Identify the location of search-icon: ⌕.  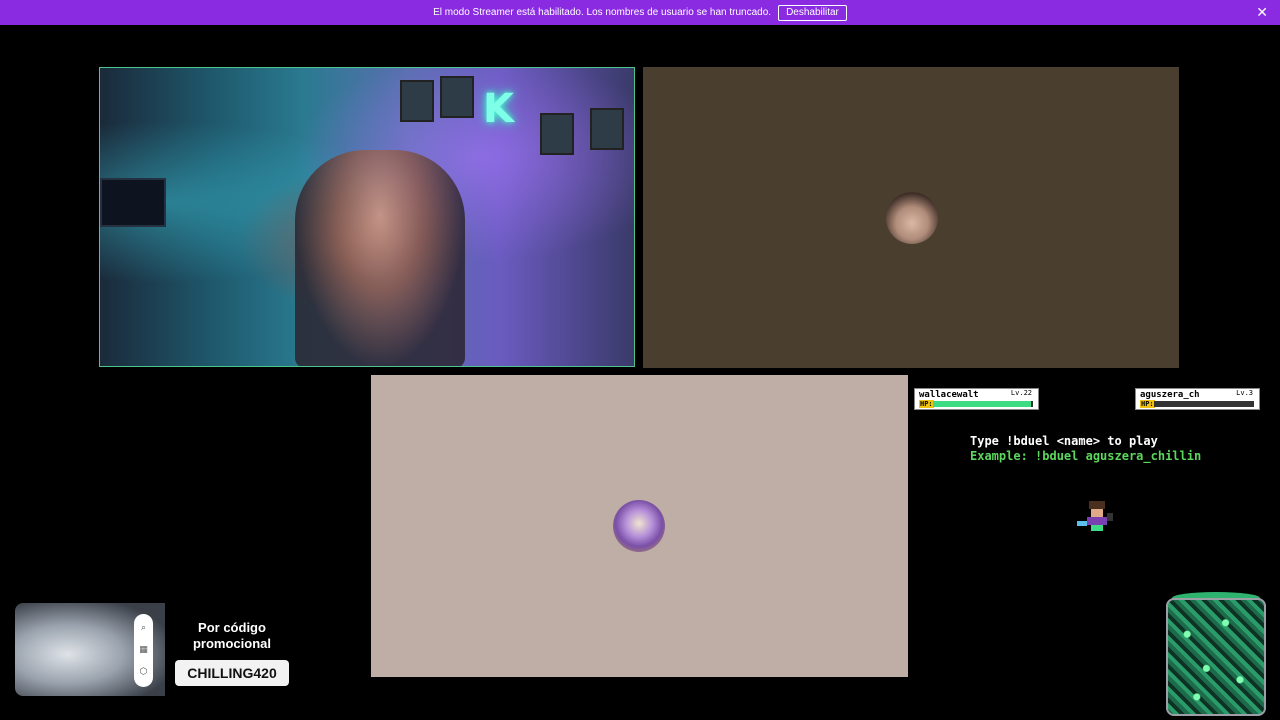
(143, 628).